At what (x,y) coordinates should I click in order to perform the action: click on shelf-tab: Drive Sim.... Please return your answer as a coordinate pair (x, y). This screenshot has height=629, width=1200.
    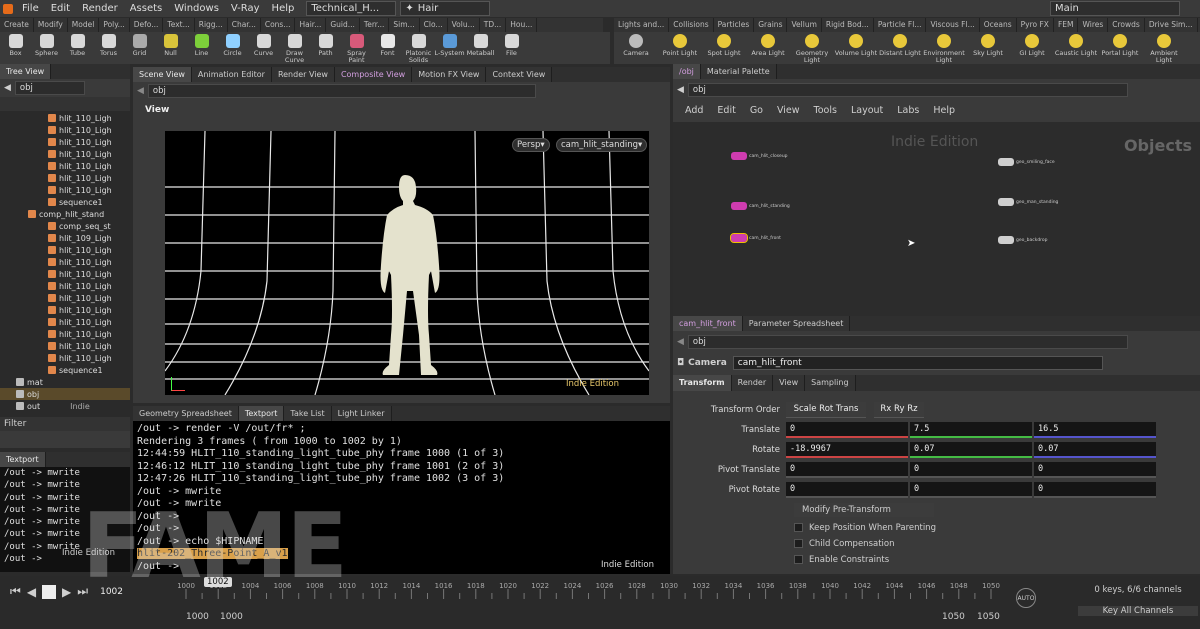
    Looking at the image, I should click on (1171, 25).